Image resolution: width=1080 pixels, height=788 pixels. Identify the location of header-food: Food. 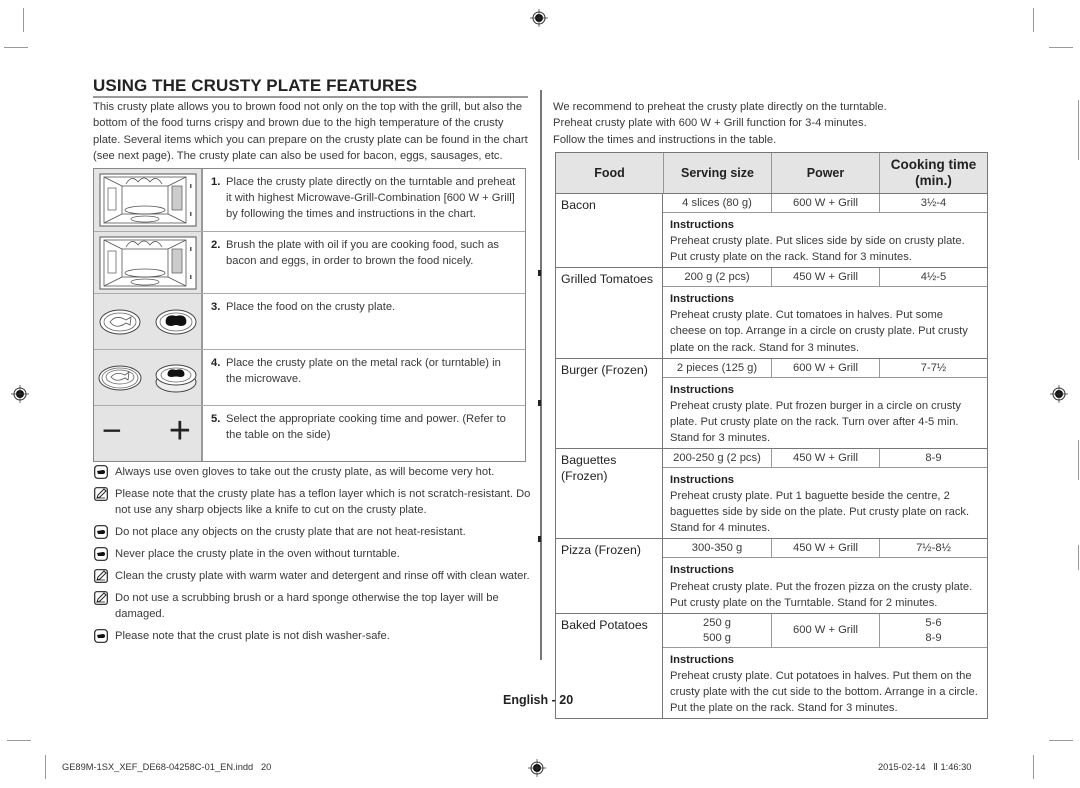
(609, 173).